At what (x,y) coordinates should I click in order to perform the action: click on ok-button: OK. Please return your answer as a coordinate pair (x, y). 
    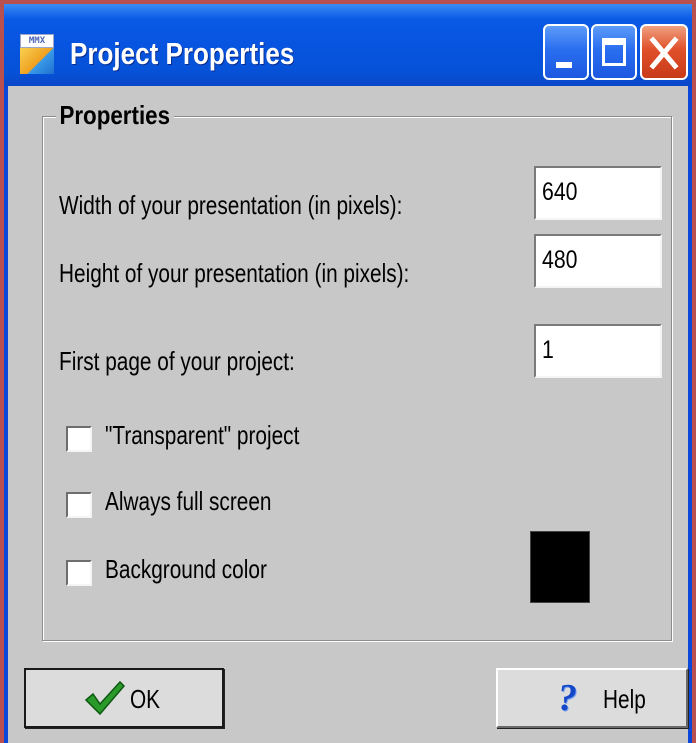
    Looking at the image, I should click on (124, 698).